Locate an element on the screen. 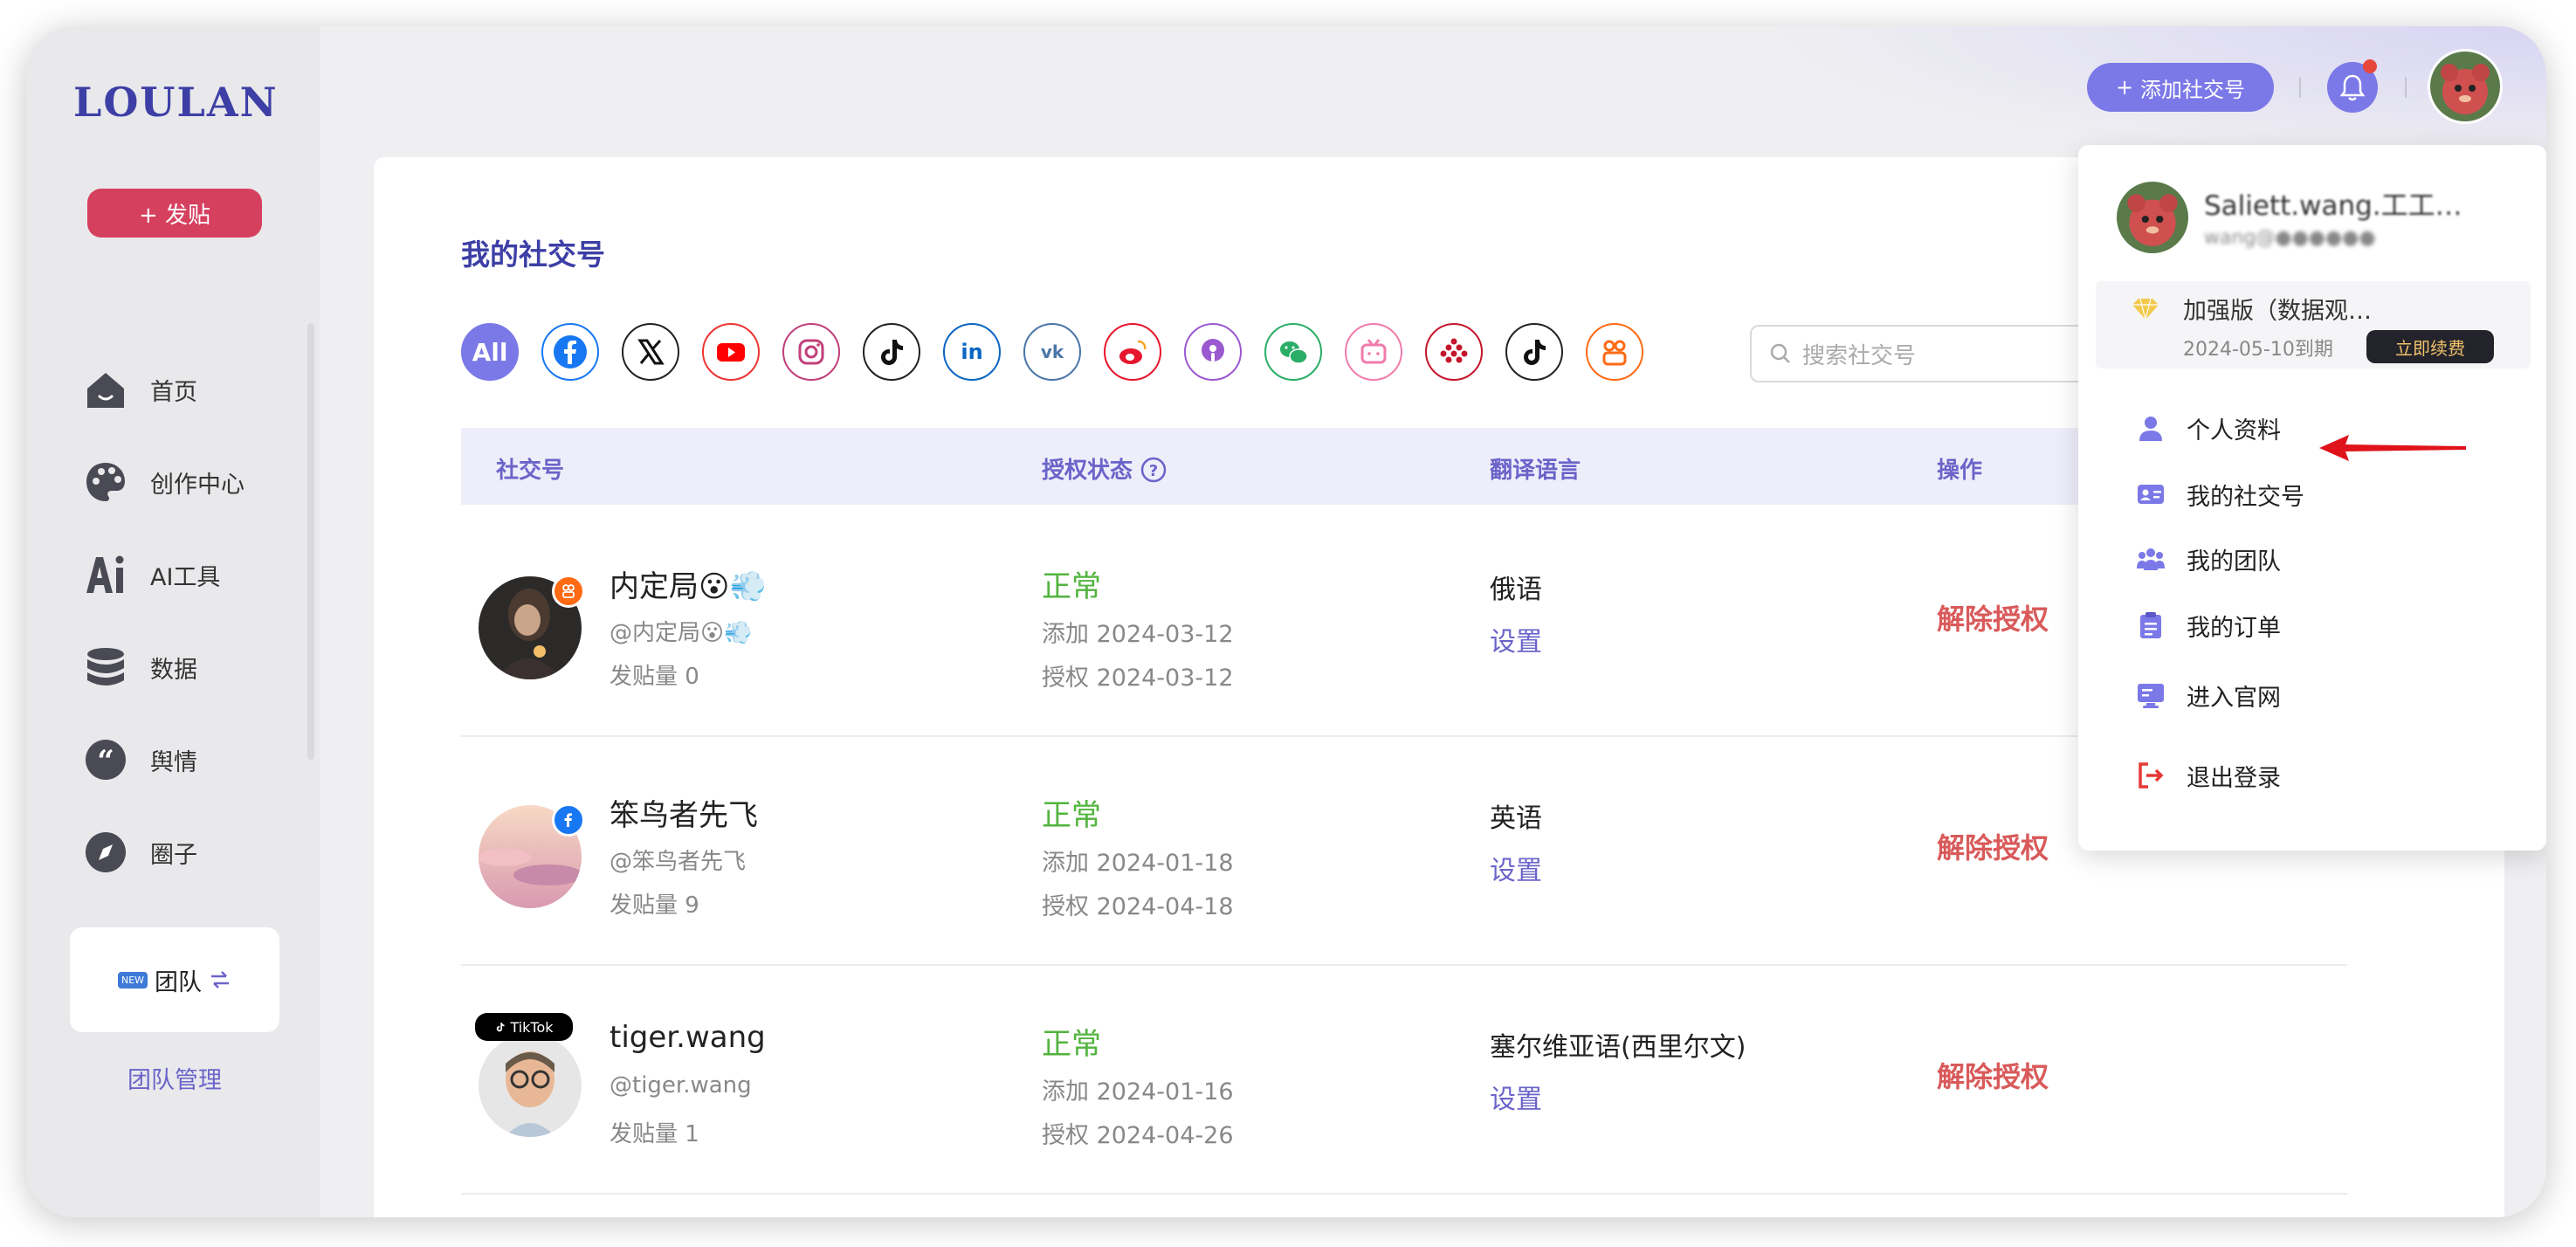 The width and height of the screenshot is (2576, 1247). team-switch-card: NEW 团队 is located at coordinates (174, 979).